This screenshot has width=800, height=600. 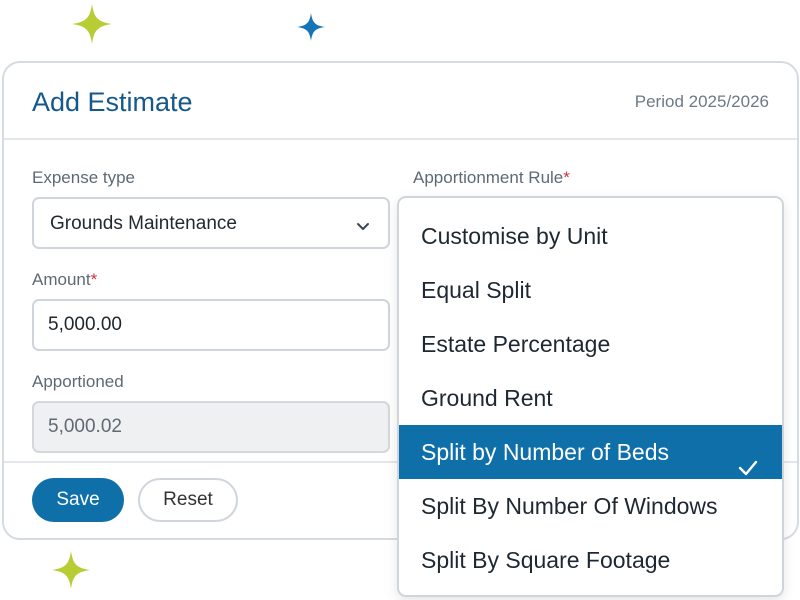 I want to click on sparkle-icon-green-bottom, so click(x=71, y=570).